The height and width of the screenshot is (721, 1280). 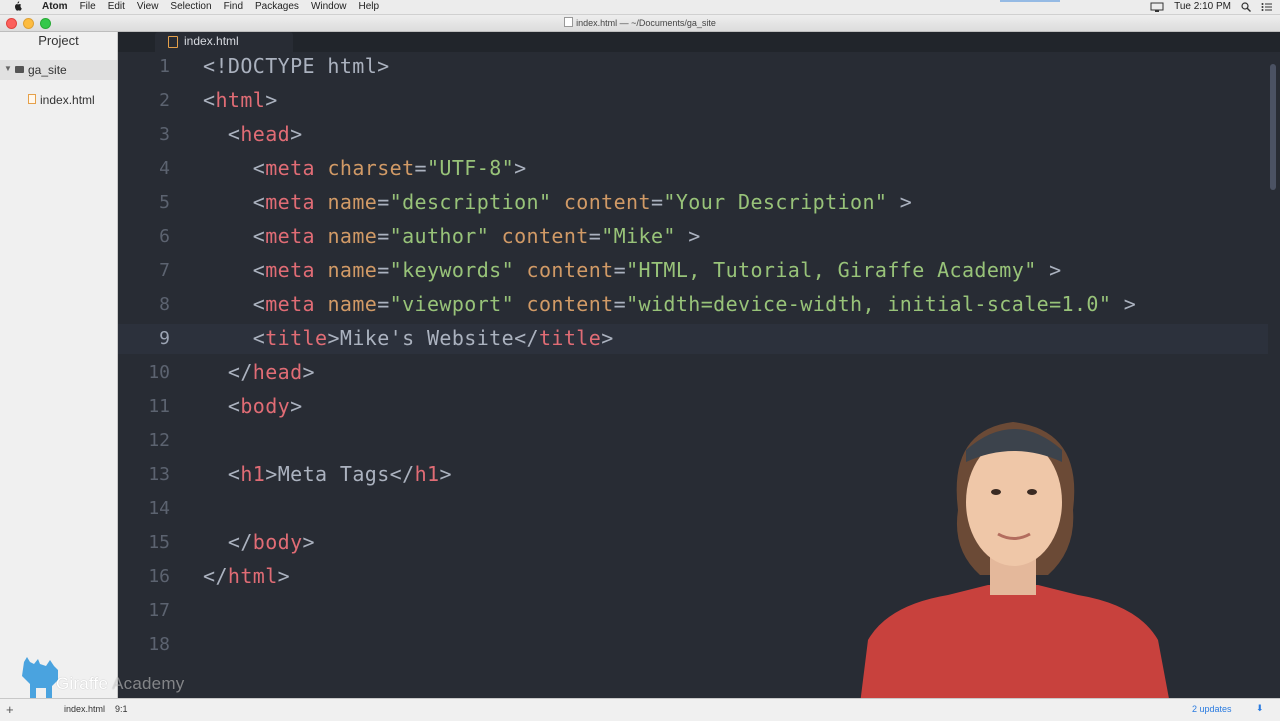 What do you see at coordinates (1274, 375) in the screenshot?
I see `editor-vertical-scrollbar` at bounding box center [1274, 375].